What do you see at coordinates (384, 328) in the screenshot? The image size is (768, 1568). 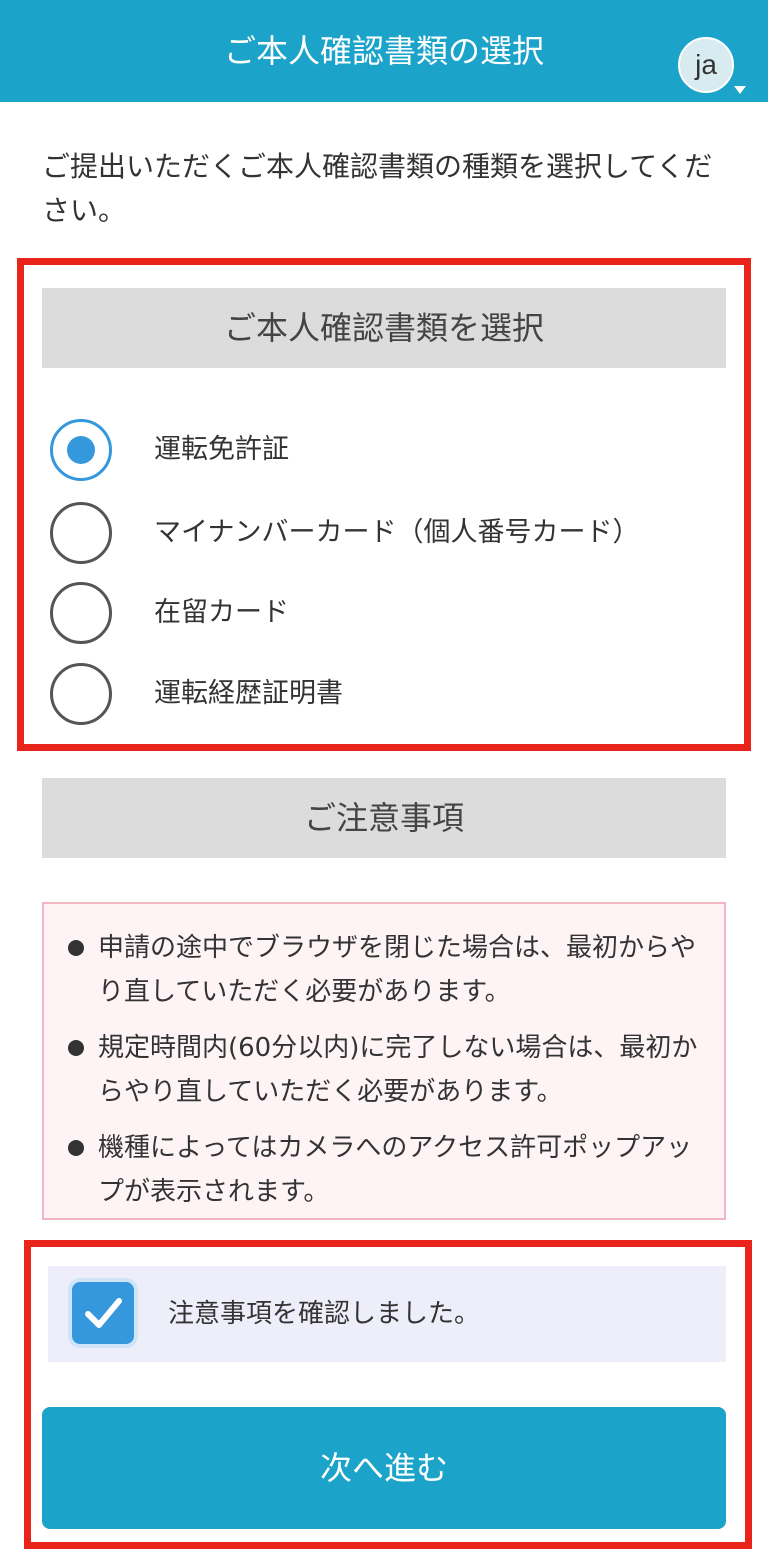 I see `document-select-heading: ご本人確認書類を選択` at bounding box center [384, 328].